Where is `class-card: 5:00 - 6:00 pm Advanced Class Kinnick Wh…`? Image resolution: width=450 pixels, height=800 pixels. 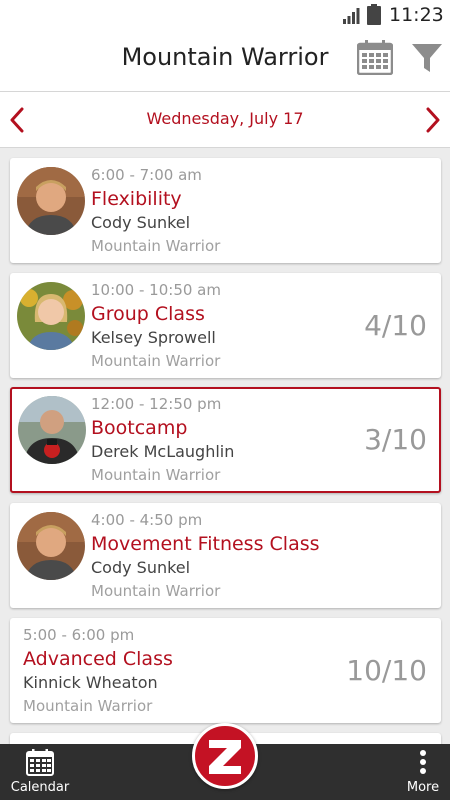
class-card: 5:00 - 6:00 pm Advanced Class Kinnick Wh… is located at coordinates (225, 670).